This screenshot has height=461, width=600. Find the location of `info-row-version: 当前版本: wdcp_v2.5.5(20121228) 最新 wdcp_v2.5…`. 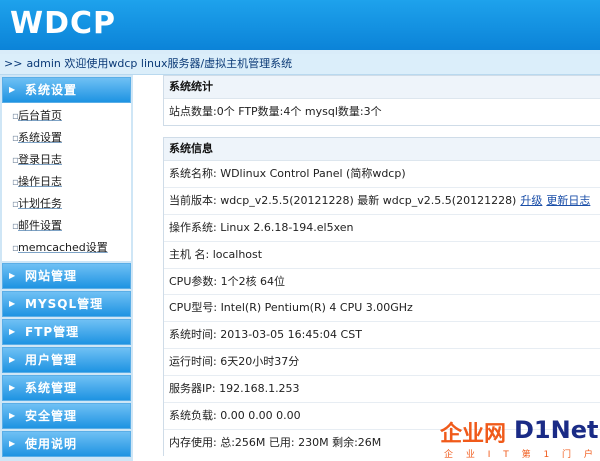

info-row-version: 当前版本: wdcp_v2.5.5(20121228) 最新 wdcp_v2.5… is located at coordinates (382, 201).